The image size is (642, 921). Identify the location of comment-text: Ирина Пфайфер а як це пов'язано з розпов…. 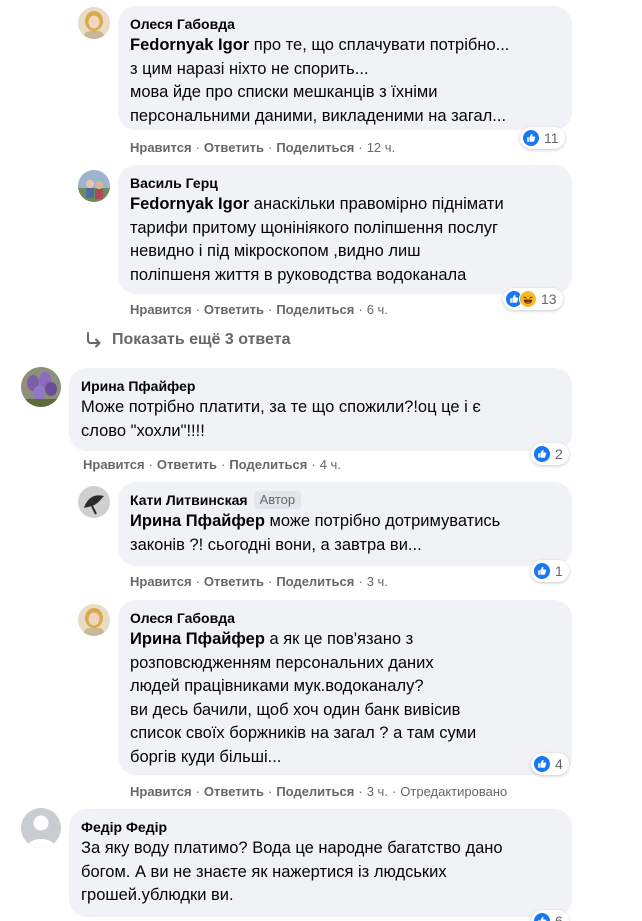
(345, 698).